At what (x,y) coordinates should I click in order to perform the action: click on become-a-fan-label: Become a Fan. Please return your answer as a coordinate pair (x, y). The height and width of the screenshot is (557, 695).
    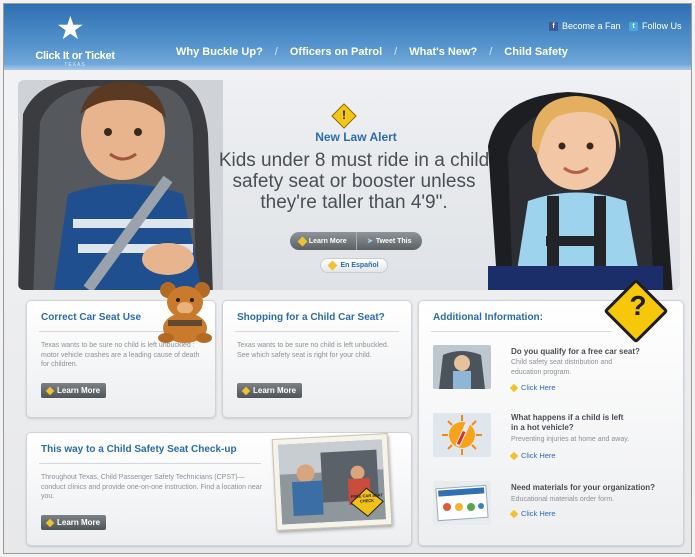
    Looking at the image, I should click on (591, 26).